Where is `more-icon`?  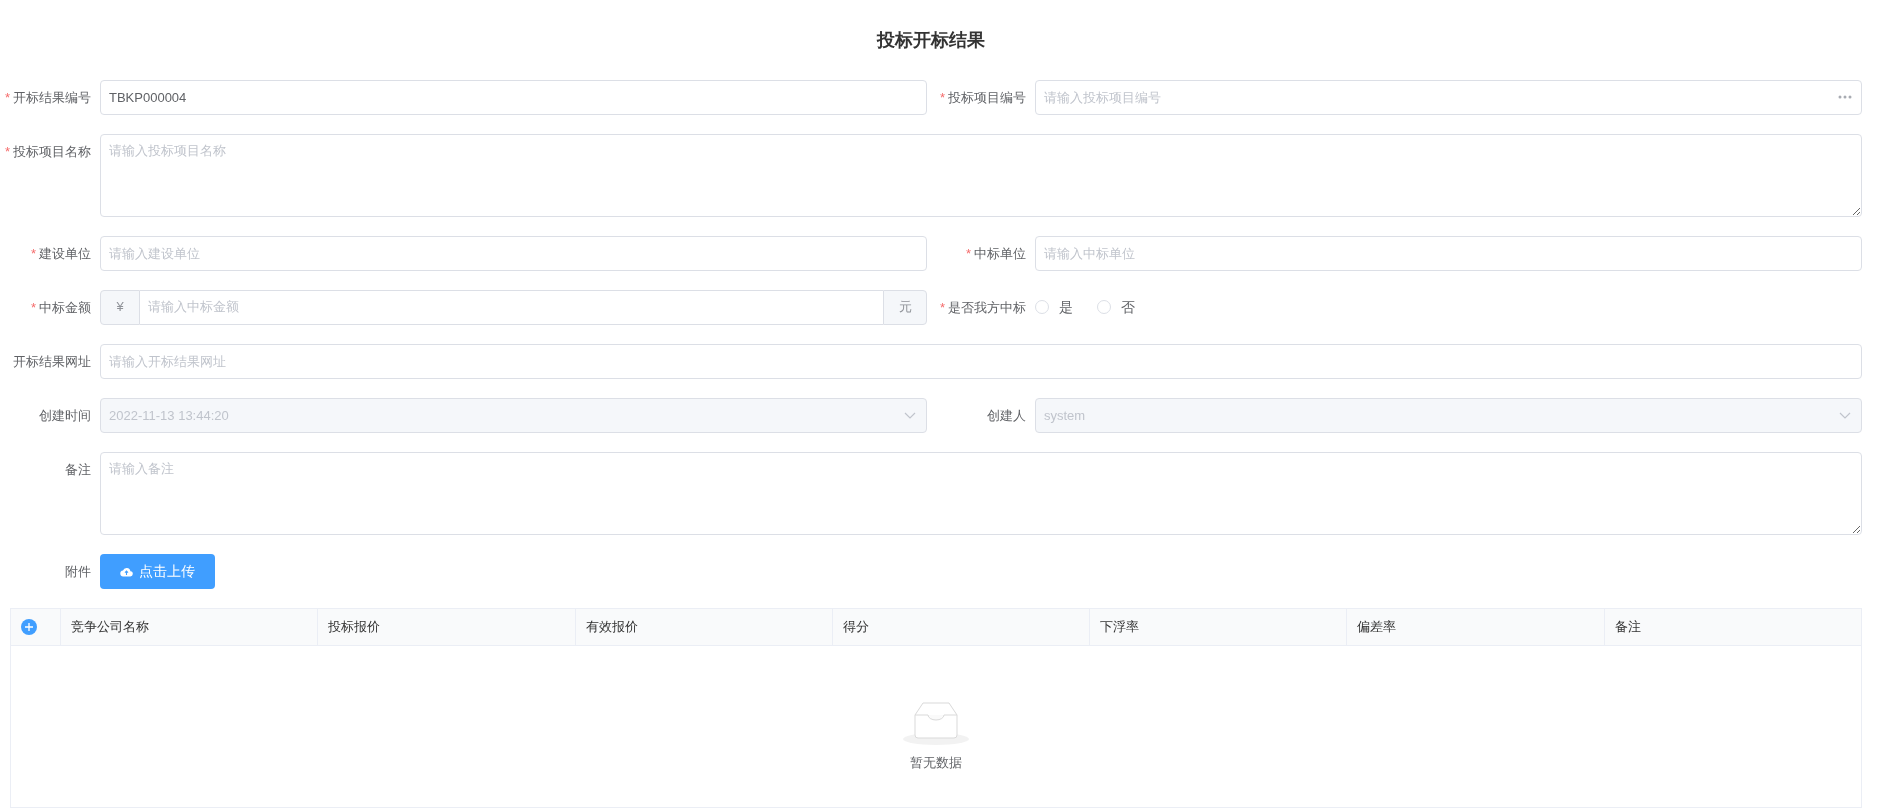 more-icon is located at coordinates (1845, 97).